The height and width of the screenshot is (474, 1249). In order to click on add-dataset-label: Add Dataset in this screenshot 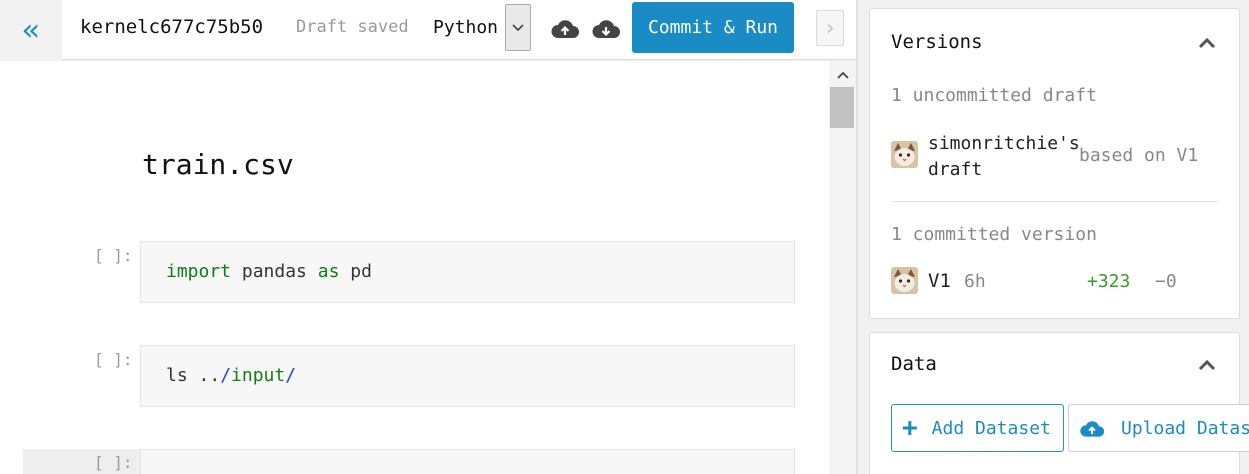, I will do `click(991, 428)`.